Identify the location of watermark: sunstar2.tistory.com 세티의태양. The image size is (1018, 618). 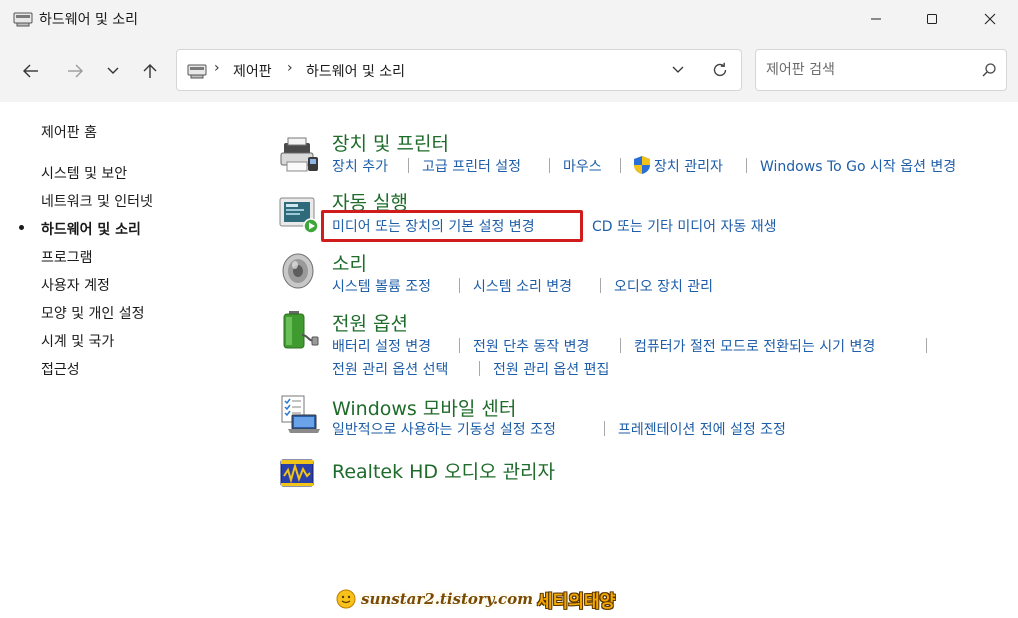
(475, 599).